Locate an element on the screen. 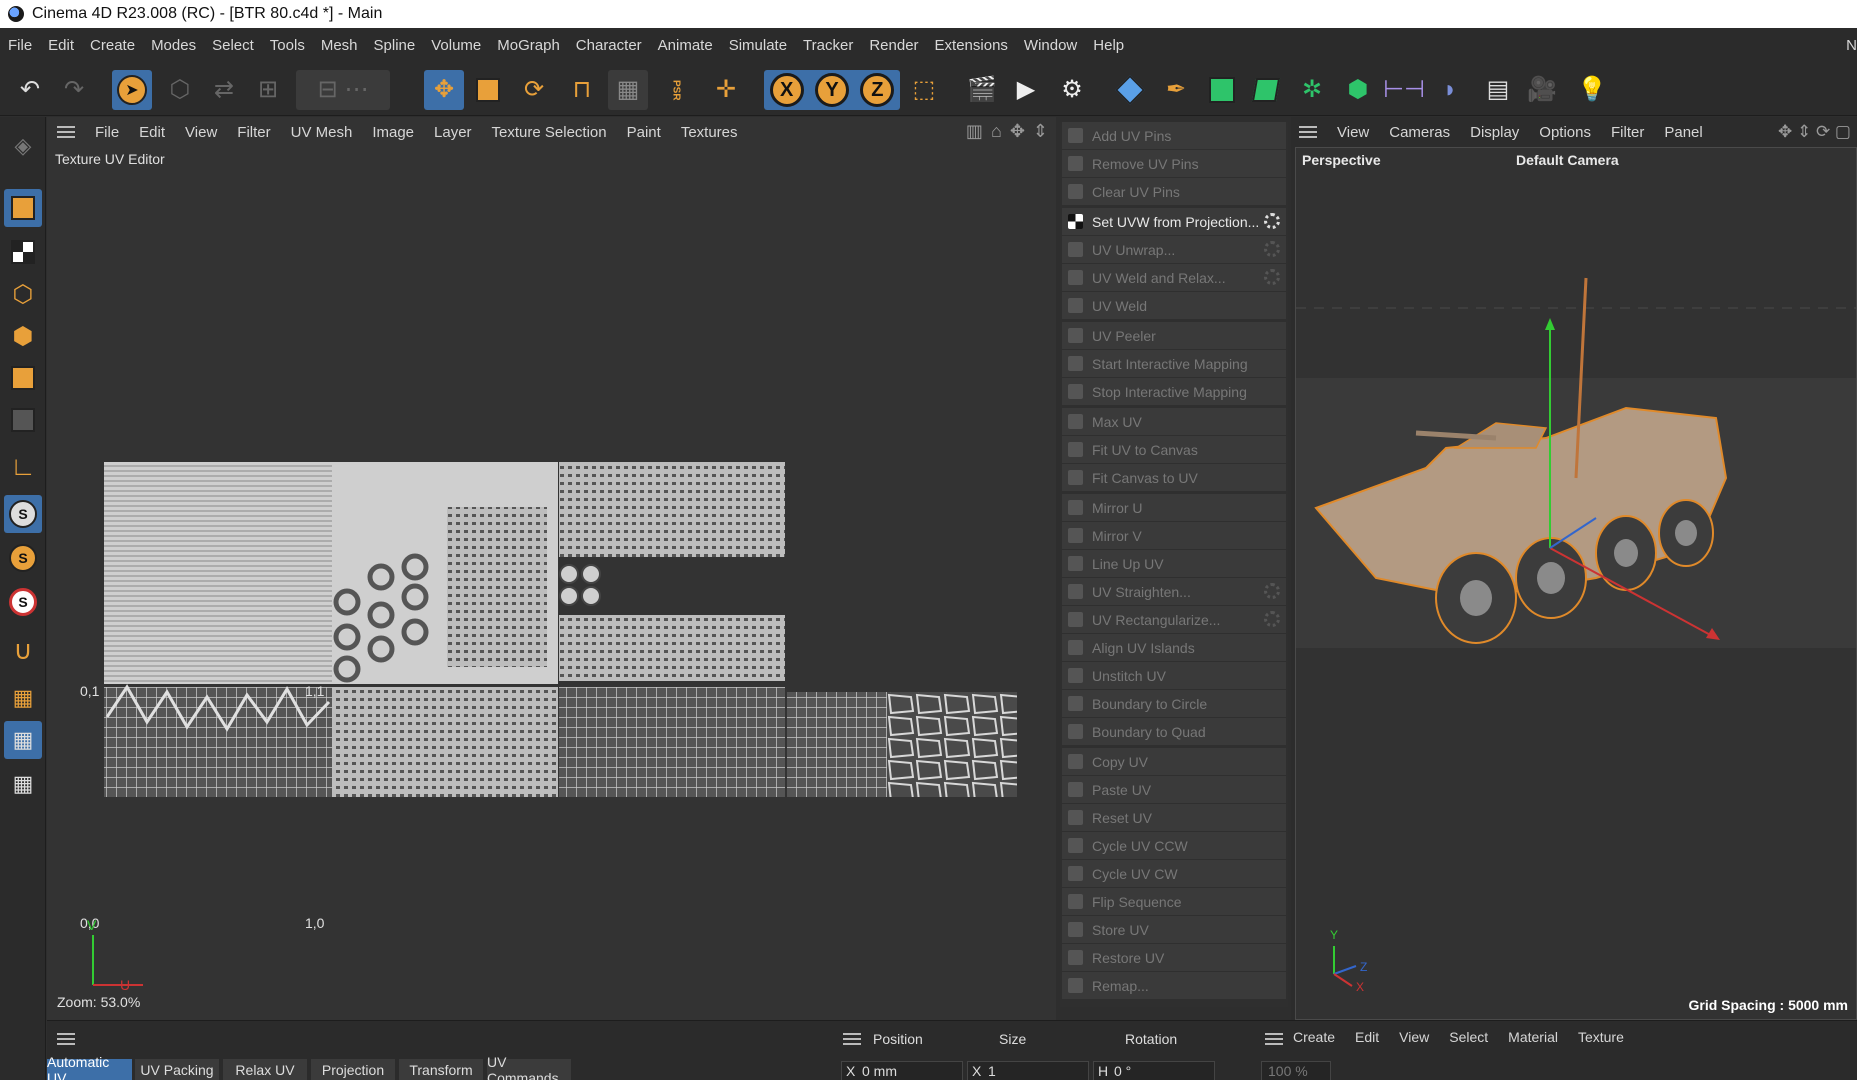  texture-mode-icon is located at coordinates (23, 252).